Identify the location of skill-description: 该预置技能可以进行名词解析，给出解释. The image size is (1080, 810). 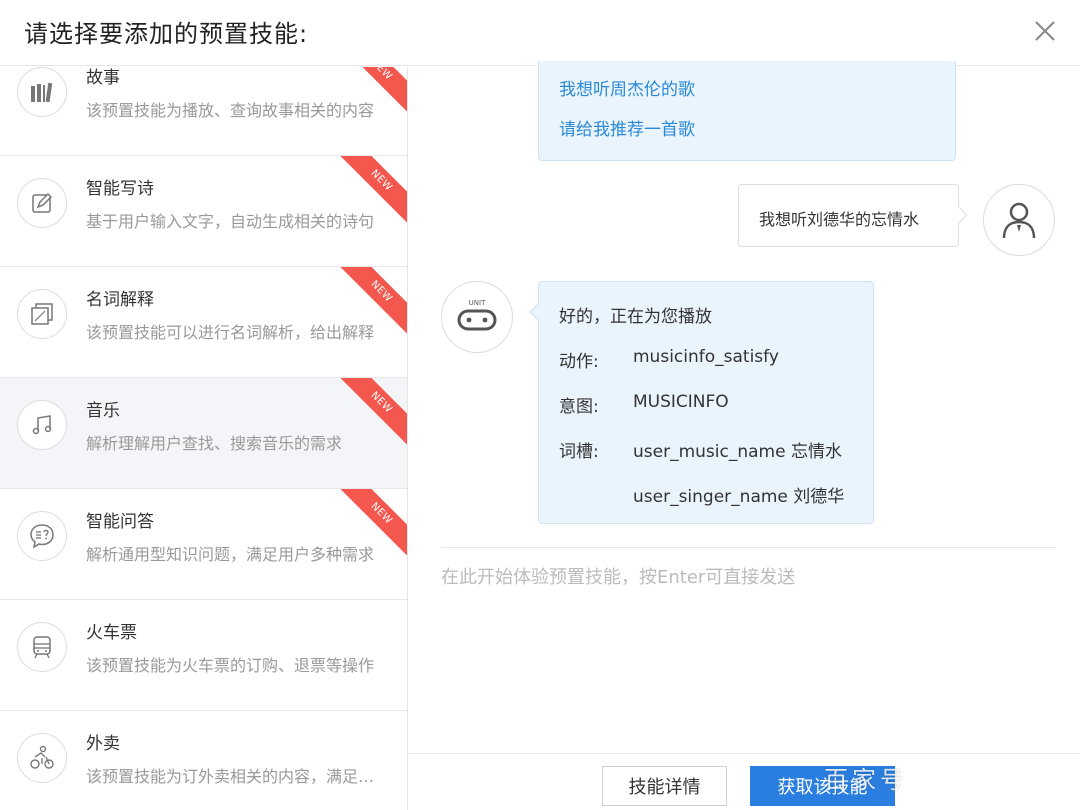
(230, 332).